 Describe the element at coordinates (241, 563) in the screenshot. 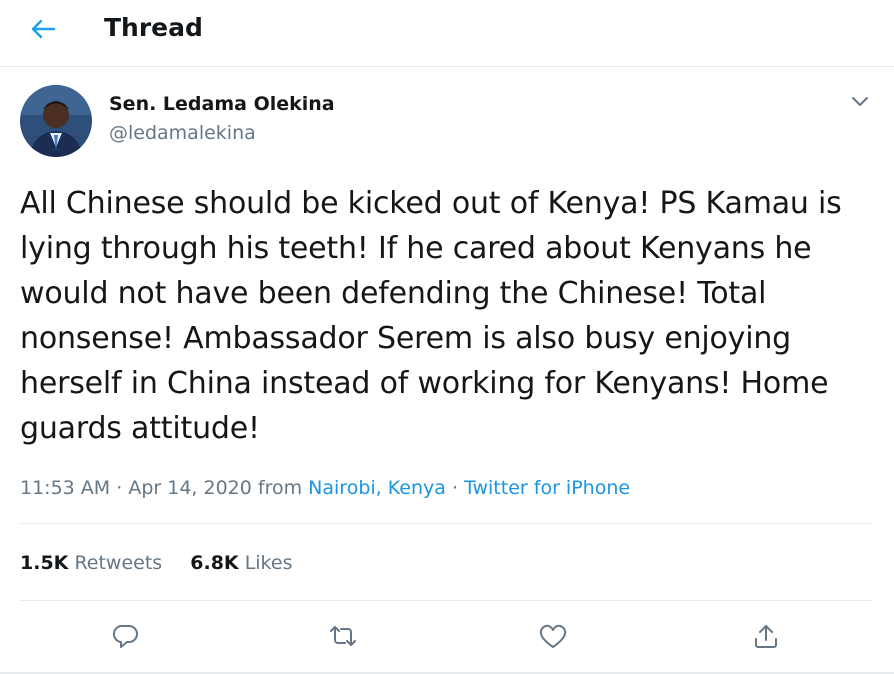

I see `likes-stat: 6.8K Likes` at that location.